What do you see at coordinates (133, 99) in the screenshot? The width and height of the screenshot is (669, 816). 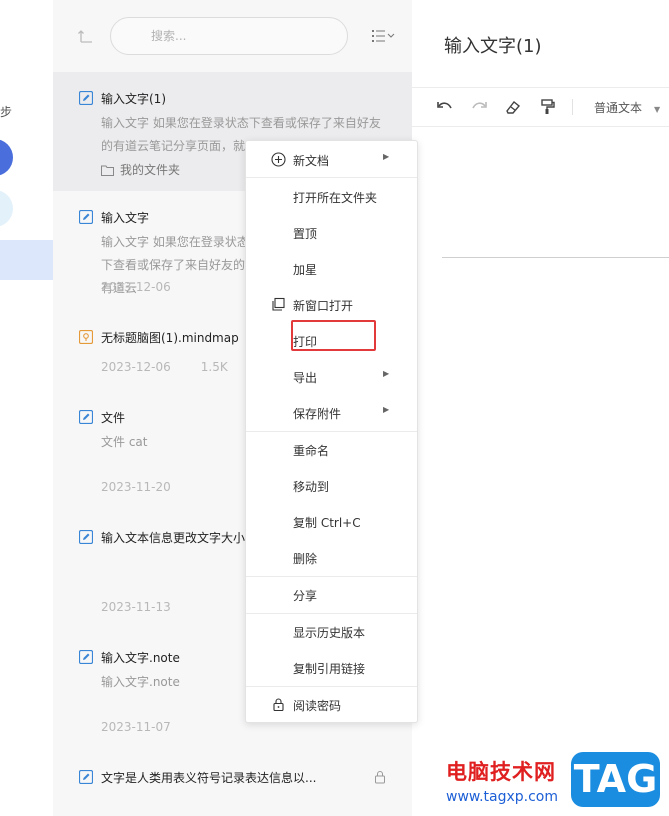 I see `note-title: 输入文字(1)` at bounding box center [133, 99].